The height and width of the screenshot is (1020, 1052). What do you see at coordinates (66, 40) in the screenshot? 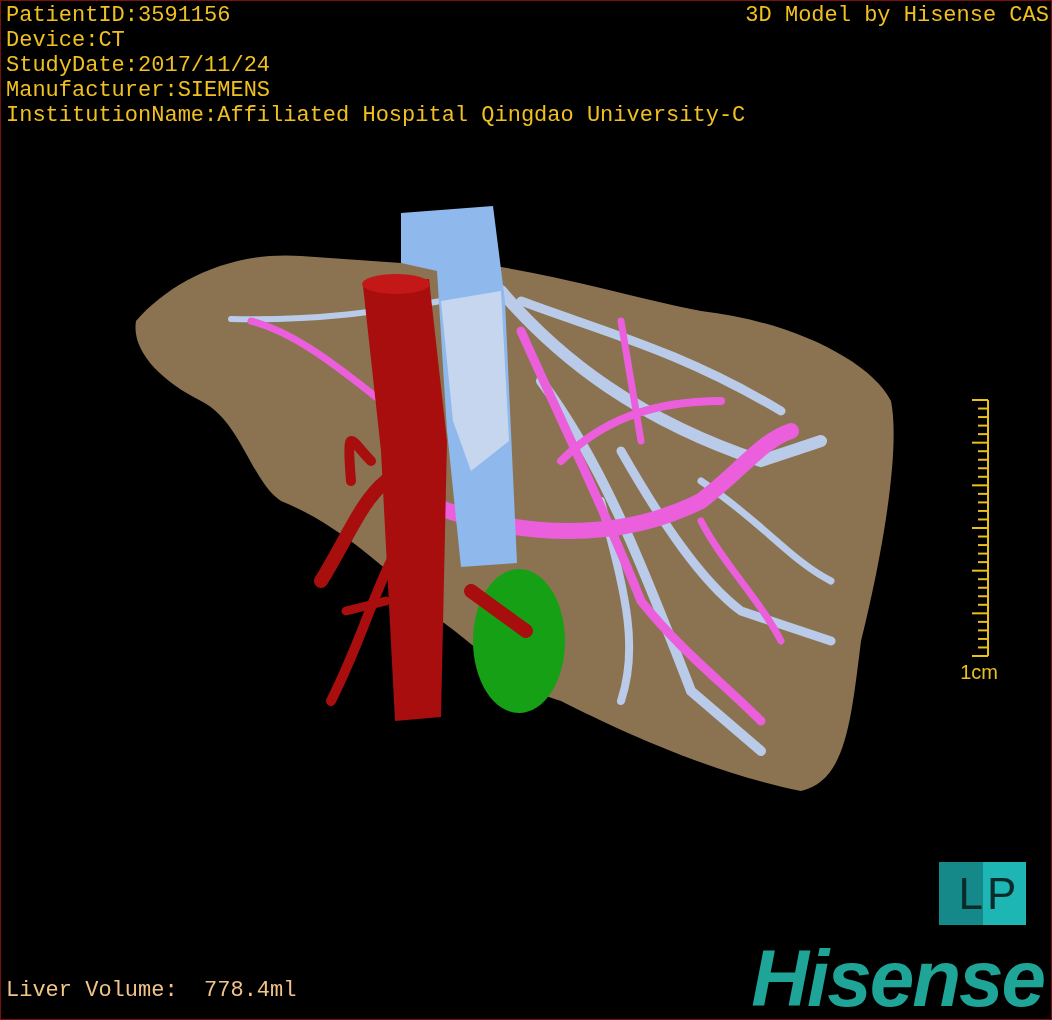
I see `info-text: Device:CT` at bounding box center [66, 40].